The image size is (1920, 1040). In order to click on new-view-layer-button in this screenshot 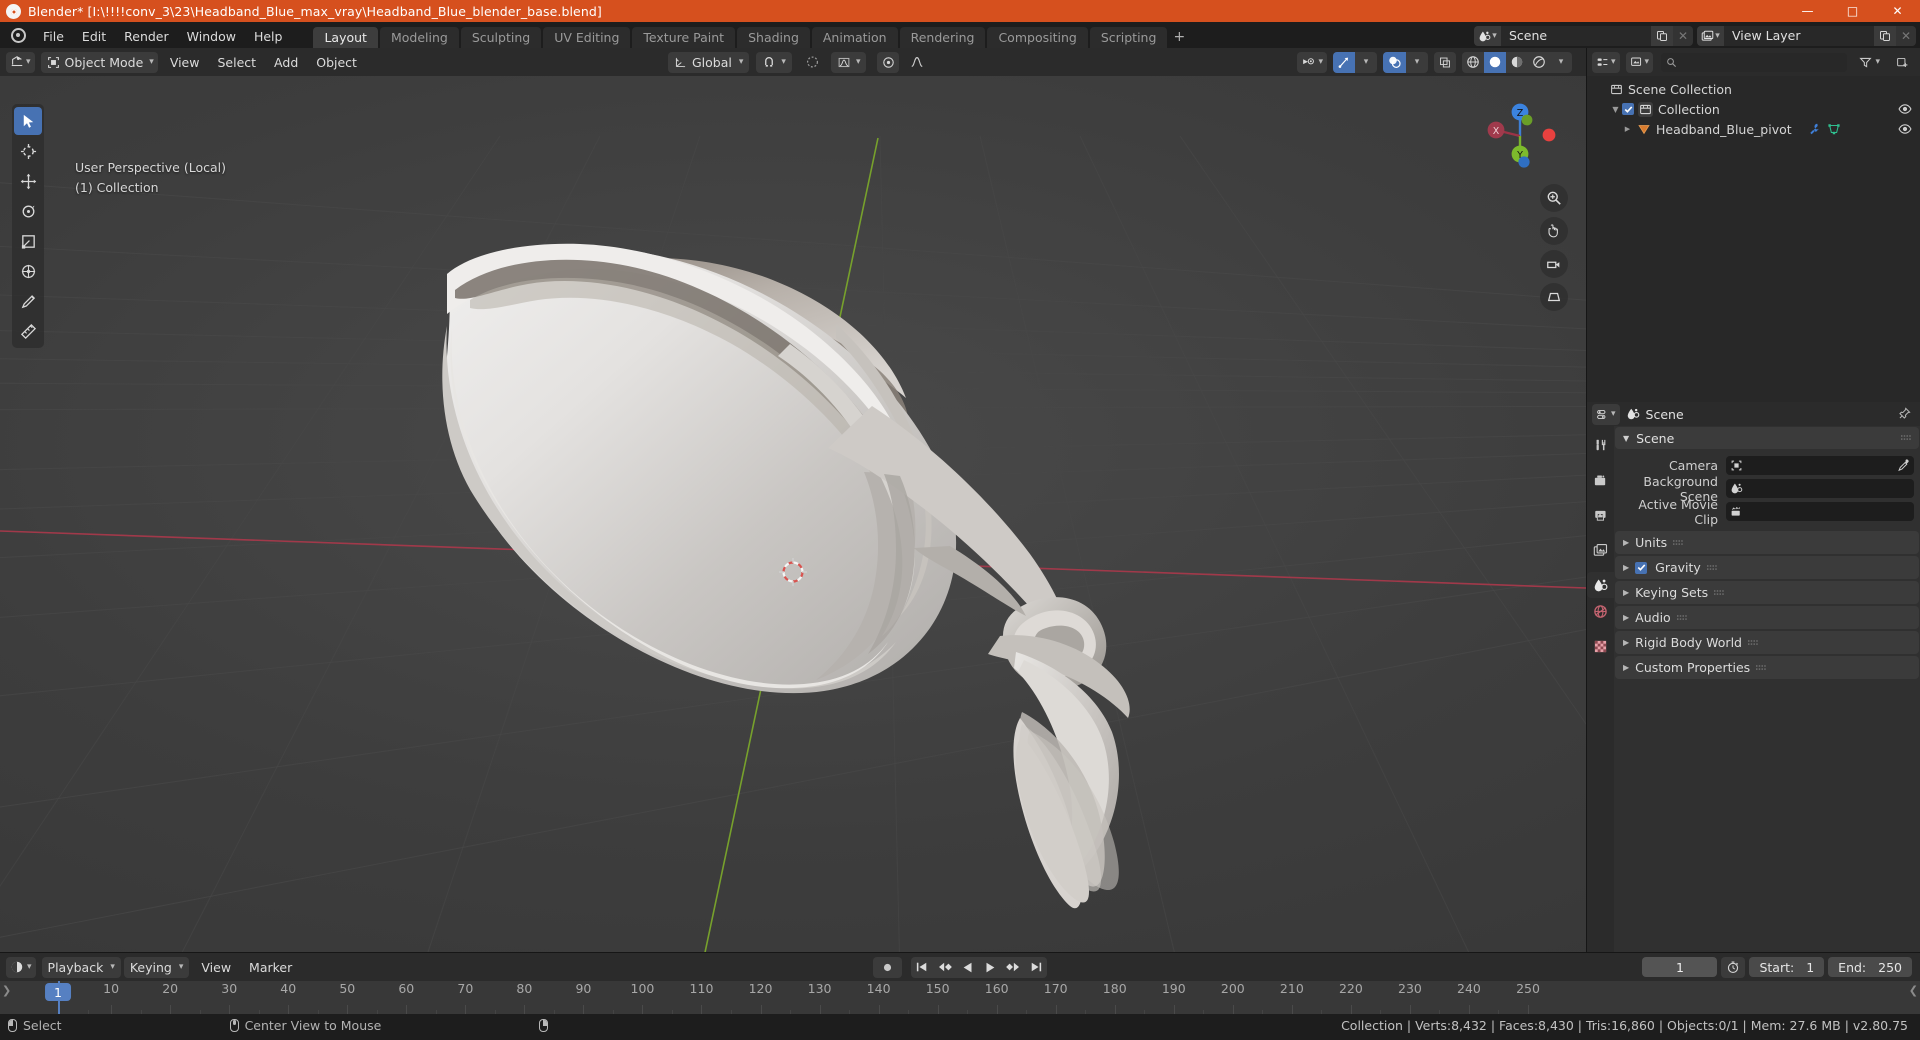, I will do `click(1885, 36)`.